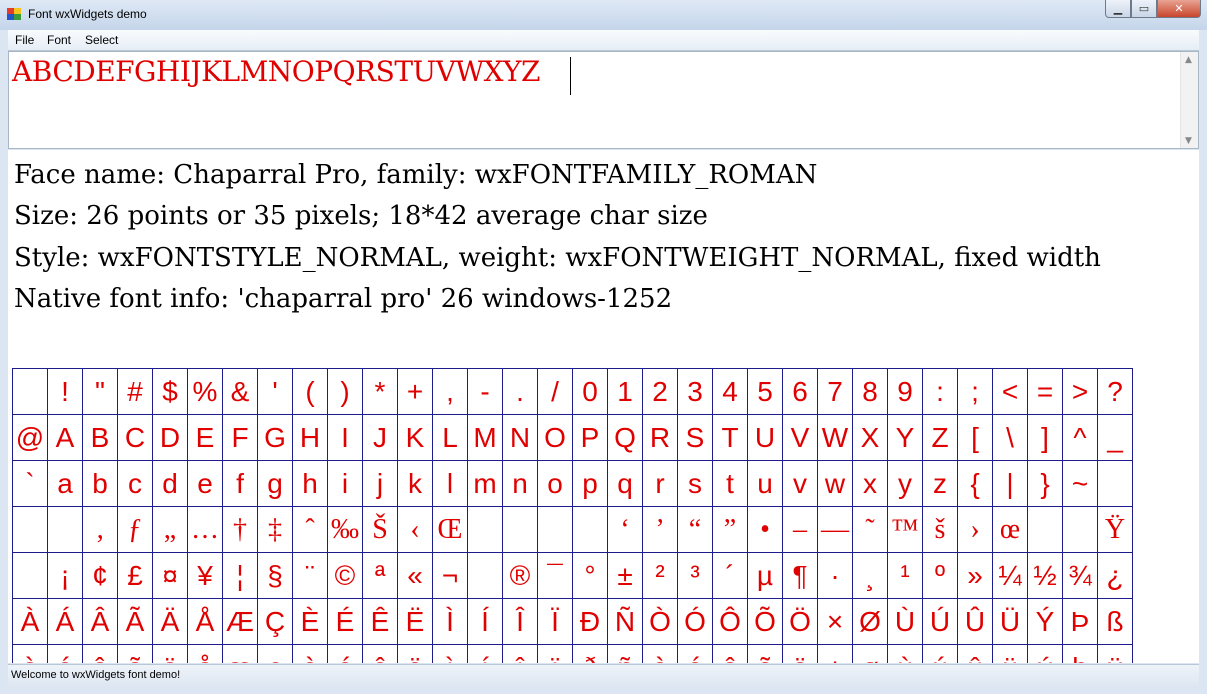 The height and width of the screenshot is (694, 1207). I want to click on charmap-row: @ A B C D E F G H I J K L M N O P Q R S T U V W X Y Z[\] ^ _, so click(572, 437).